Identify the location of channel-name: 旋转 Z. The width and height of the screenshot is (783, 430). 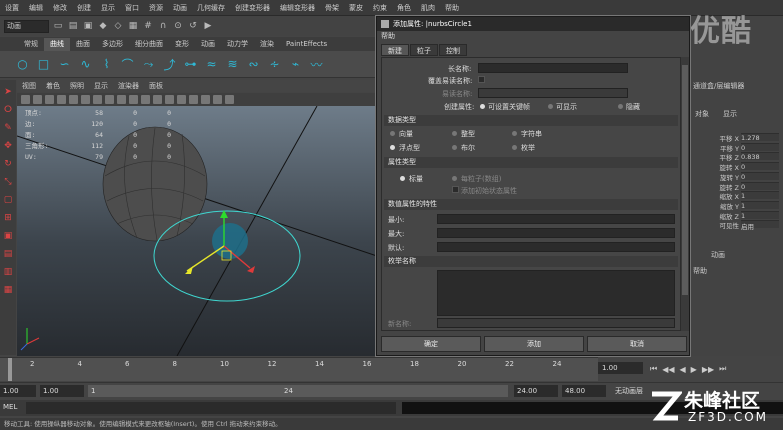
(729, 187).